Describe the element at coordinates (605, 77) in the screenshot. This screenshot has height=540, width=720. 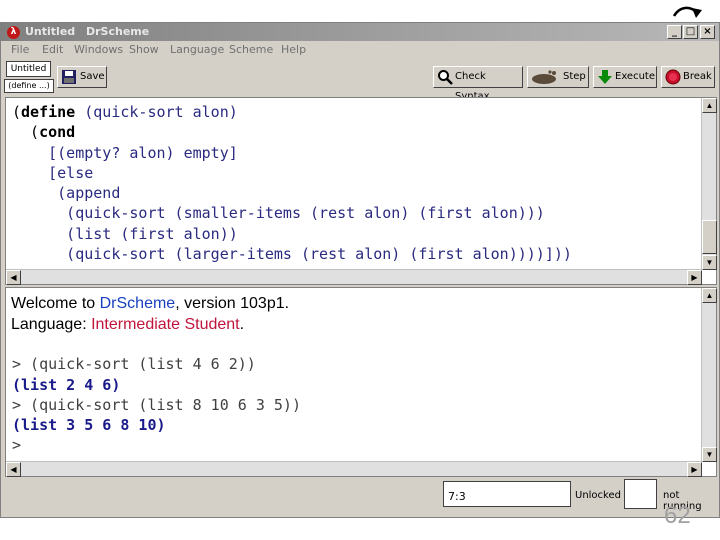
I see `down-arrow-icon` at that location.